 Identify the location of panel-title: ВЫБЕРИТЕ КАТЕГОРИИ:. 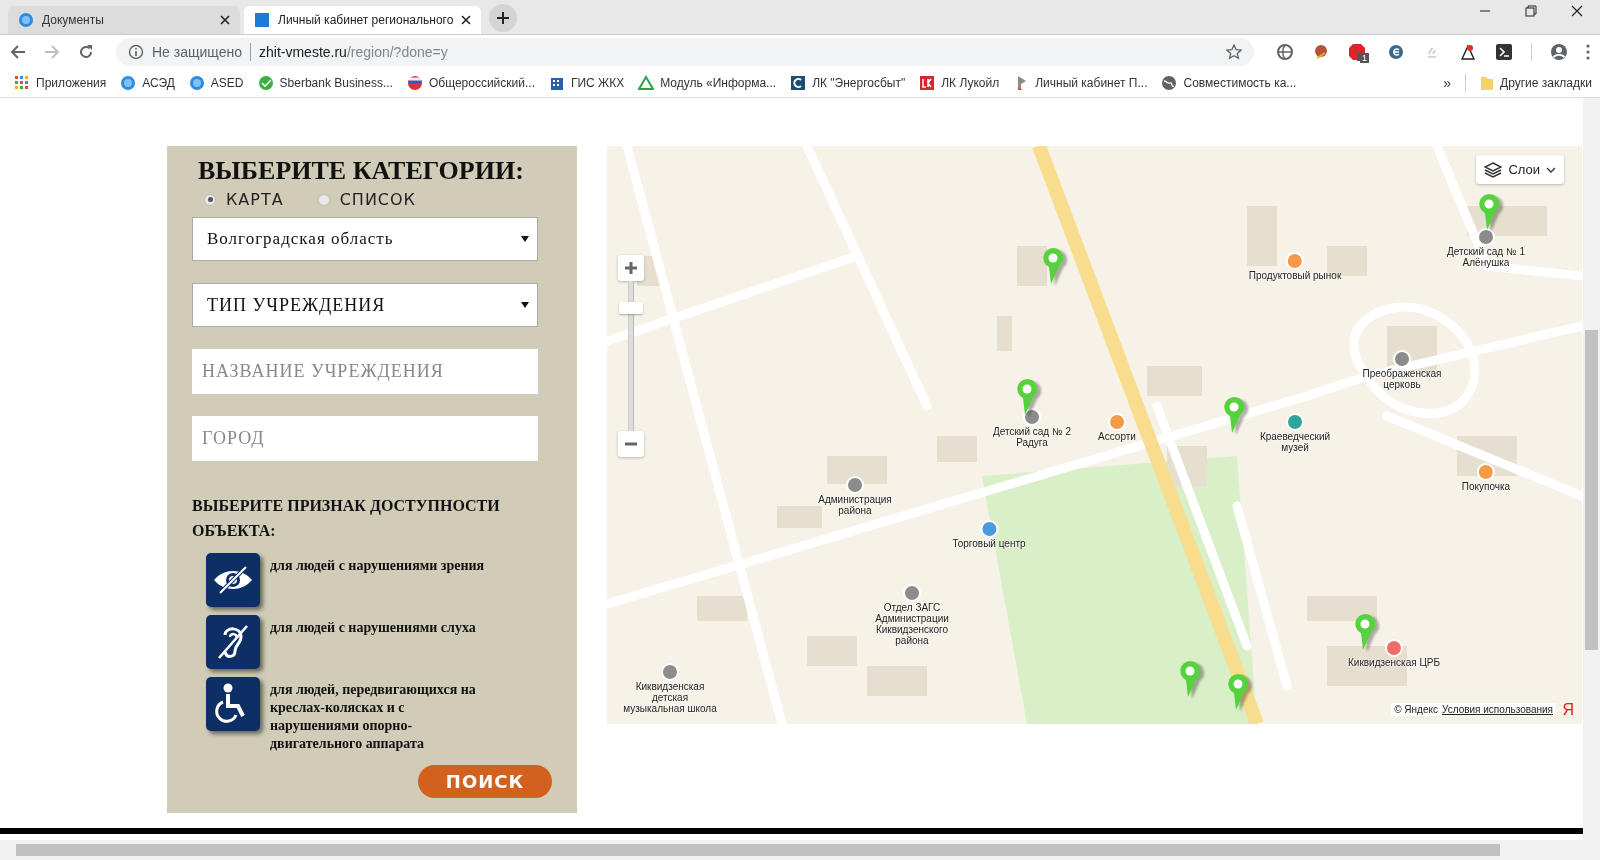
(361, 171).